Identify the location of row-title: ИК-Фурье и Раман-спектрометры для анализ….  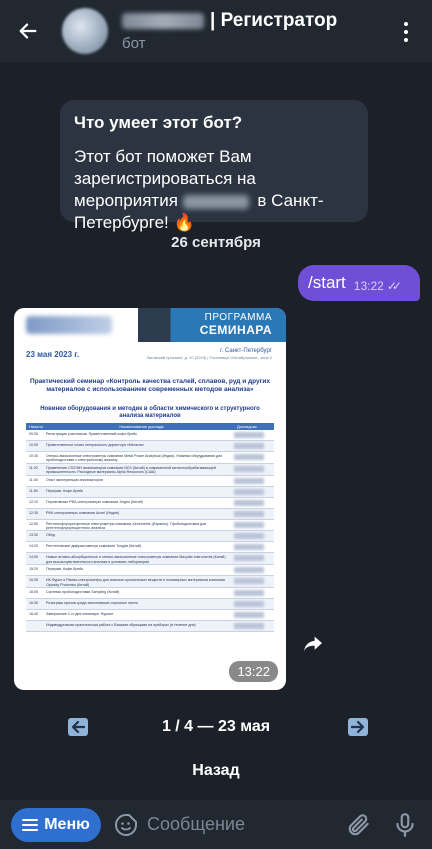
(135, 582).